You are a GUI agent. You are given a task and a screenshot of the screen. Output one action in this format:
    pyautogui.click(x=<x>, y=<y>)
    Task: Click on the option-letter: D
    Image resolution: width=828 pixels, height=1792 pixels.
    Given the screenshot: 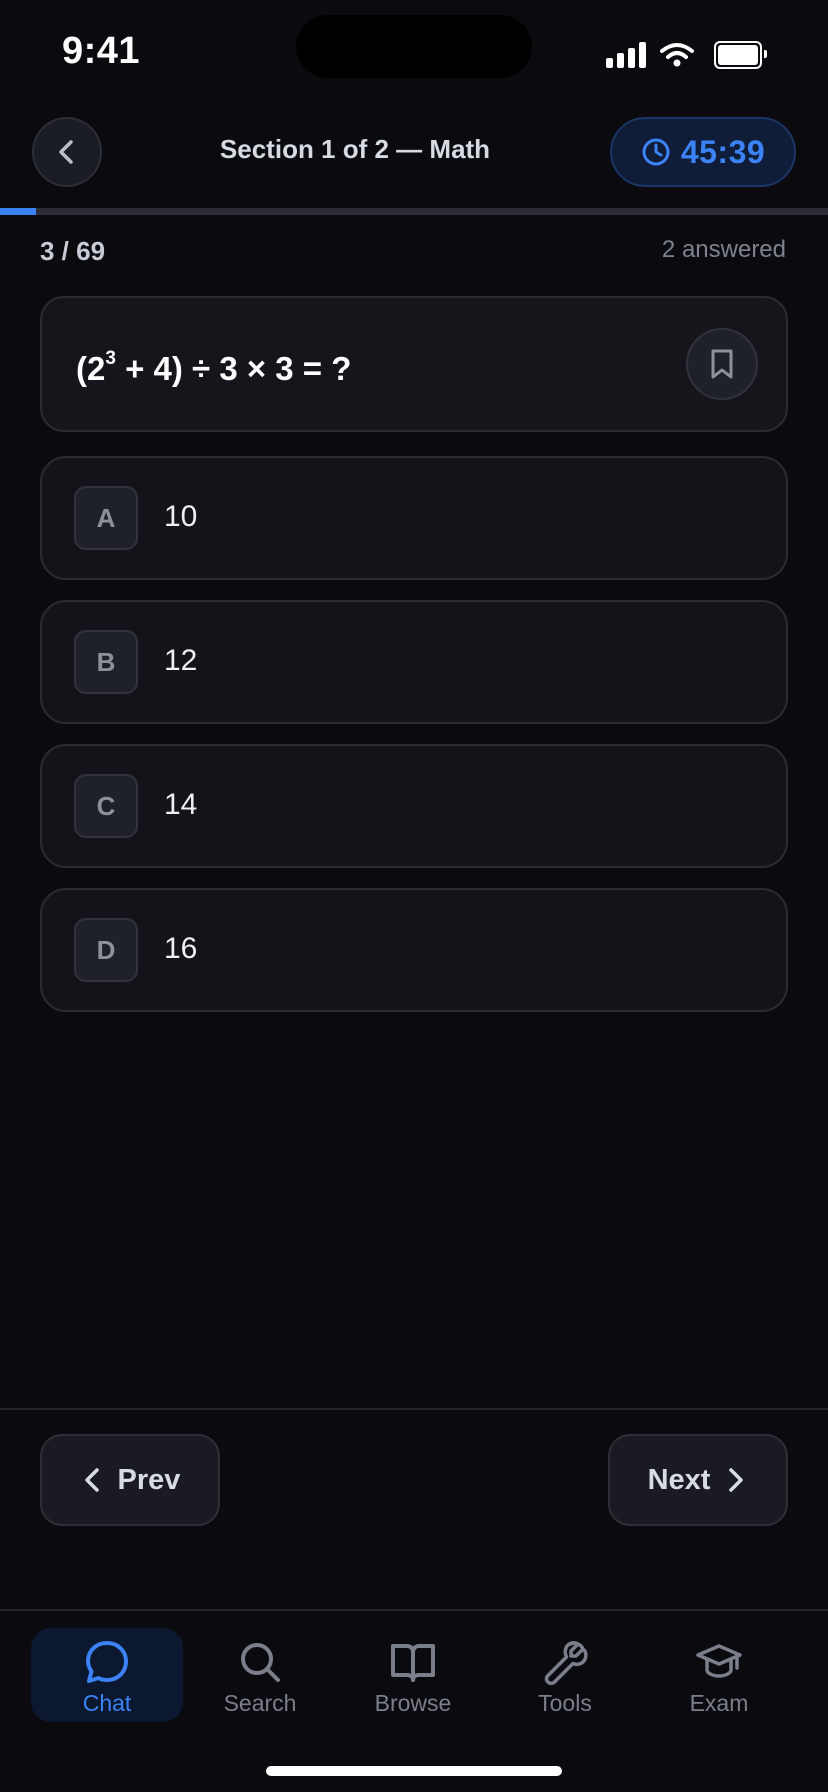 What is the action you would take?
    pyautogui.click(x=106, y=950)
    